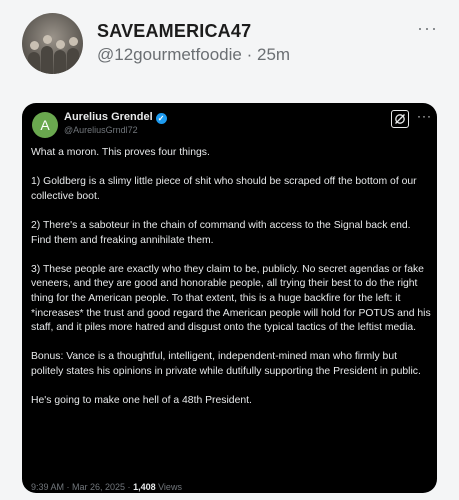 The width and height of the screenshot is (459, 500). I want to click on embedded-post-footer: 9:39 AM · Mar 26, 2025 · 1,408 Views, so click(106, 487).